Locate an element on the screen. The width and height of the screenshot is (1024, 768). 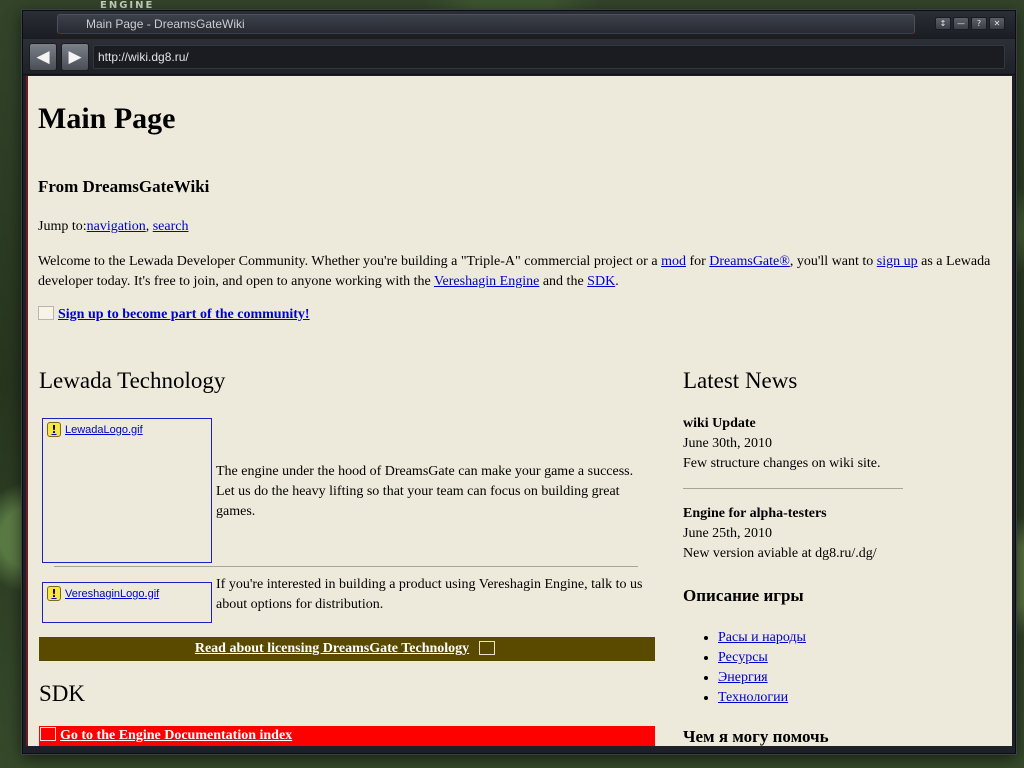
resources-link: Ресурсы is located at coordinates (743, 657).